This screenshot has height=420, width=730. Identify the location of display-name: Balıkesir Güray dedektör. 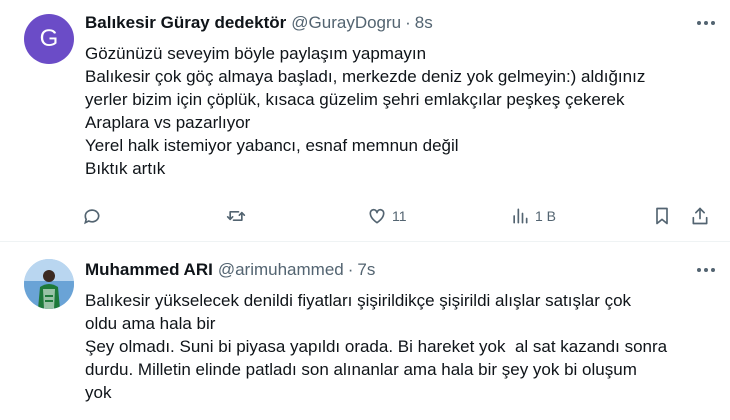
(185, 23).